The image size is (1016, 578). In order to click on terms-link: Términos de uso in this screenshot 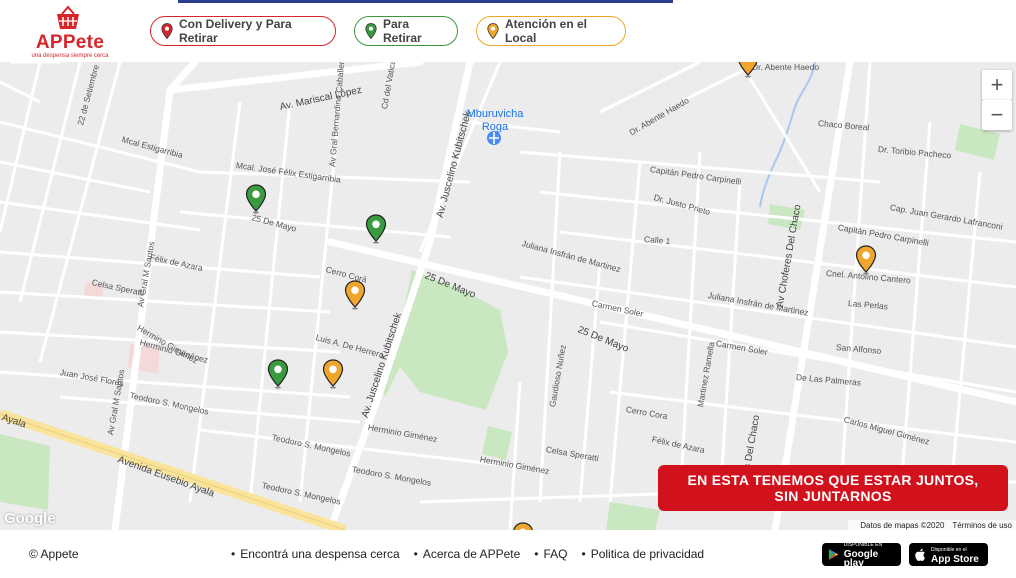, I will do `click(982, 525)`.